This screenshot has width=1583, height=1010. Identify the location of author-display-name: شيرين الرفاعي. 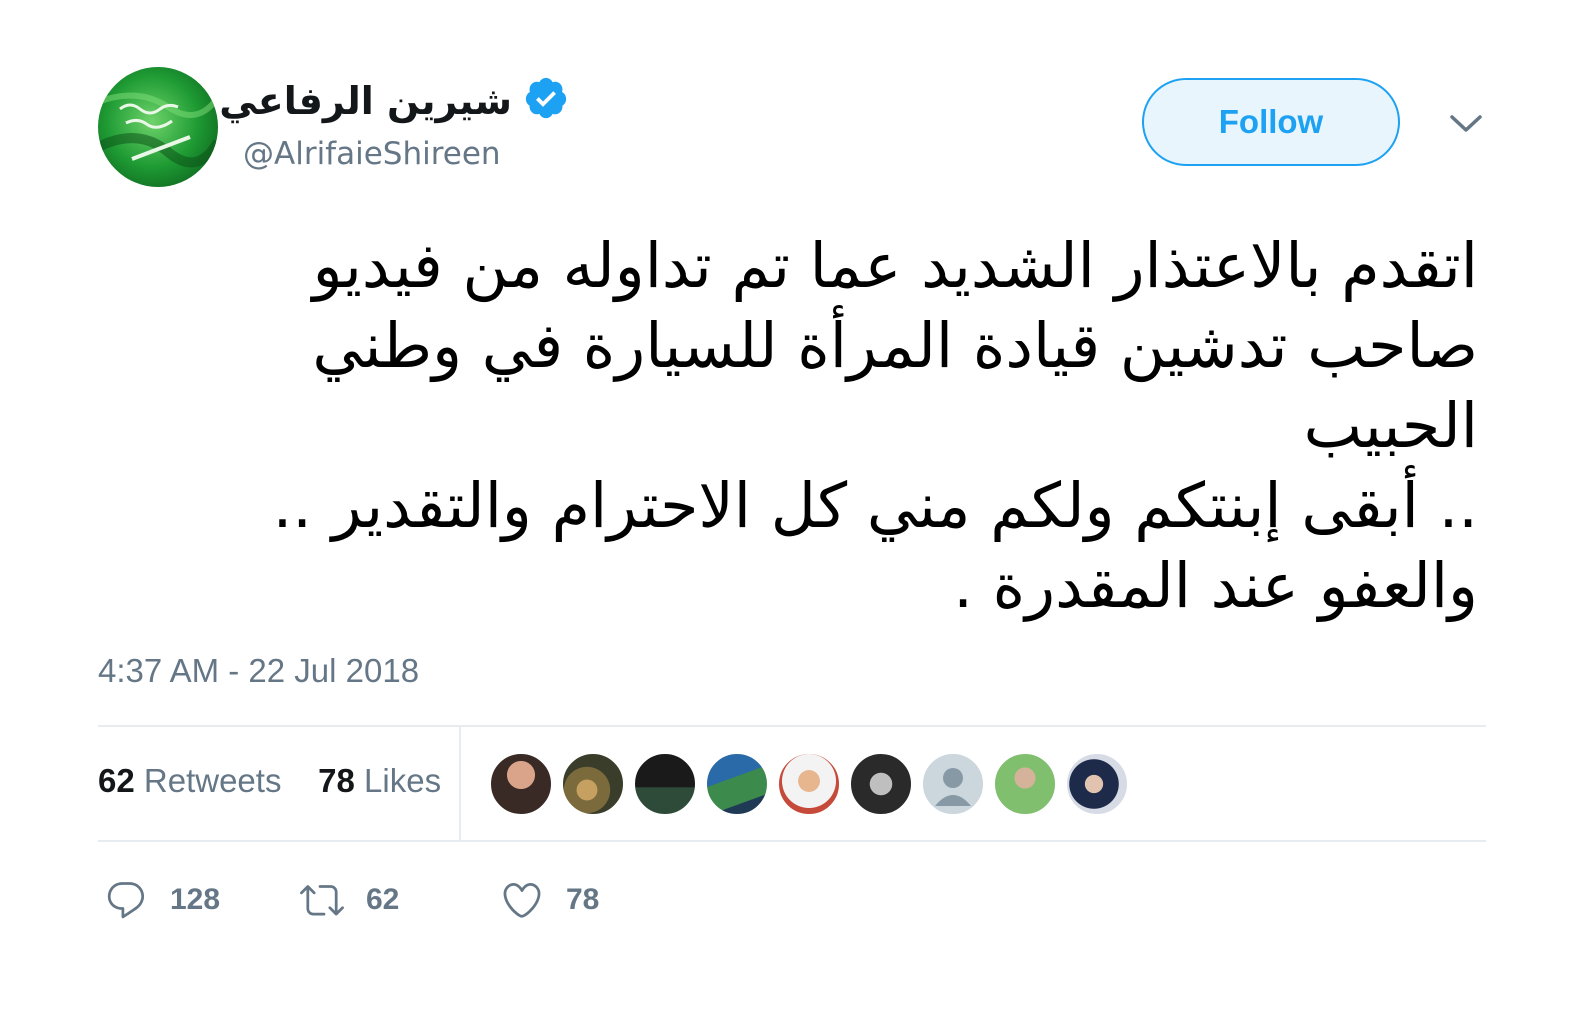
(365, 101).